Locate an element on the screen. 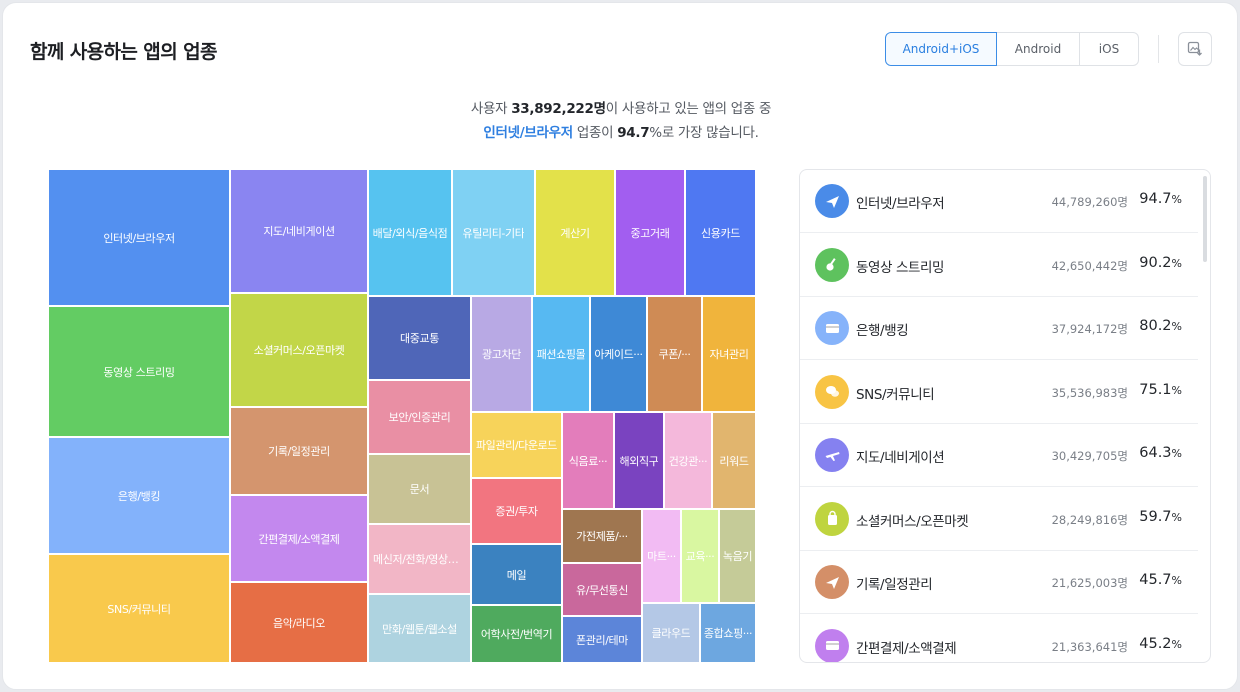 The image size is (1240, 692). treemap-tile: 만화/웹툰/웹소설 is located at coordinates (419, 628).